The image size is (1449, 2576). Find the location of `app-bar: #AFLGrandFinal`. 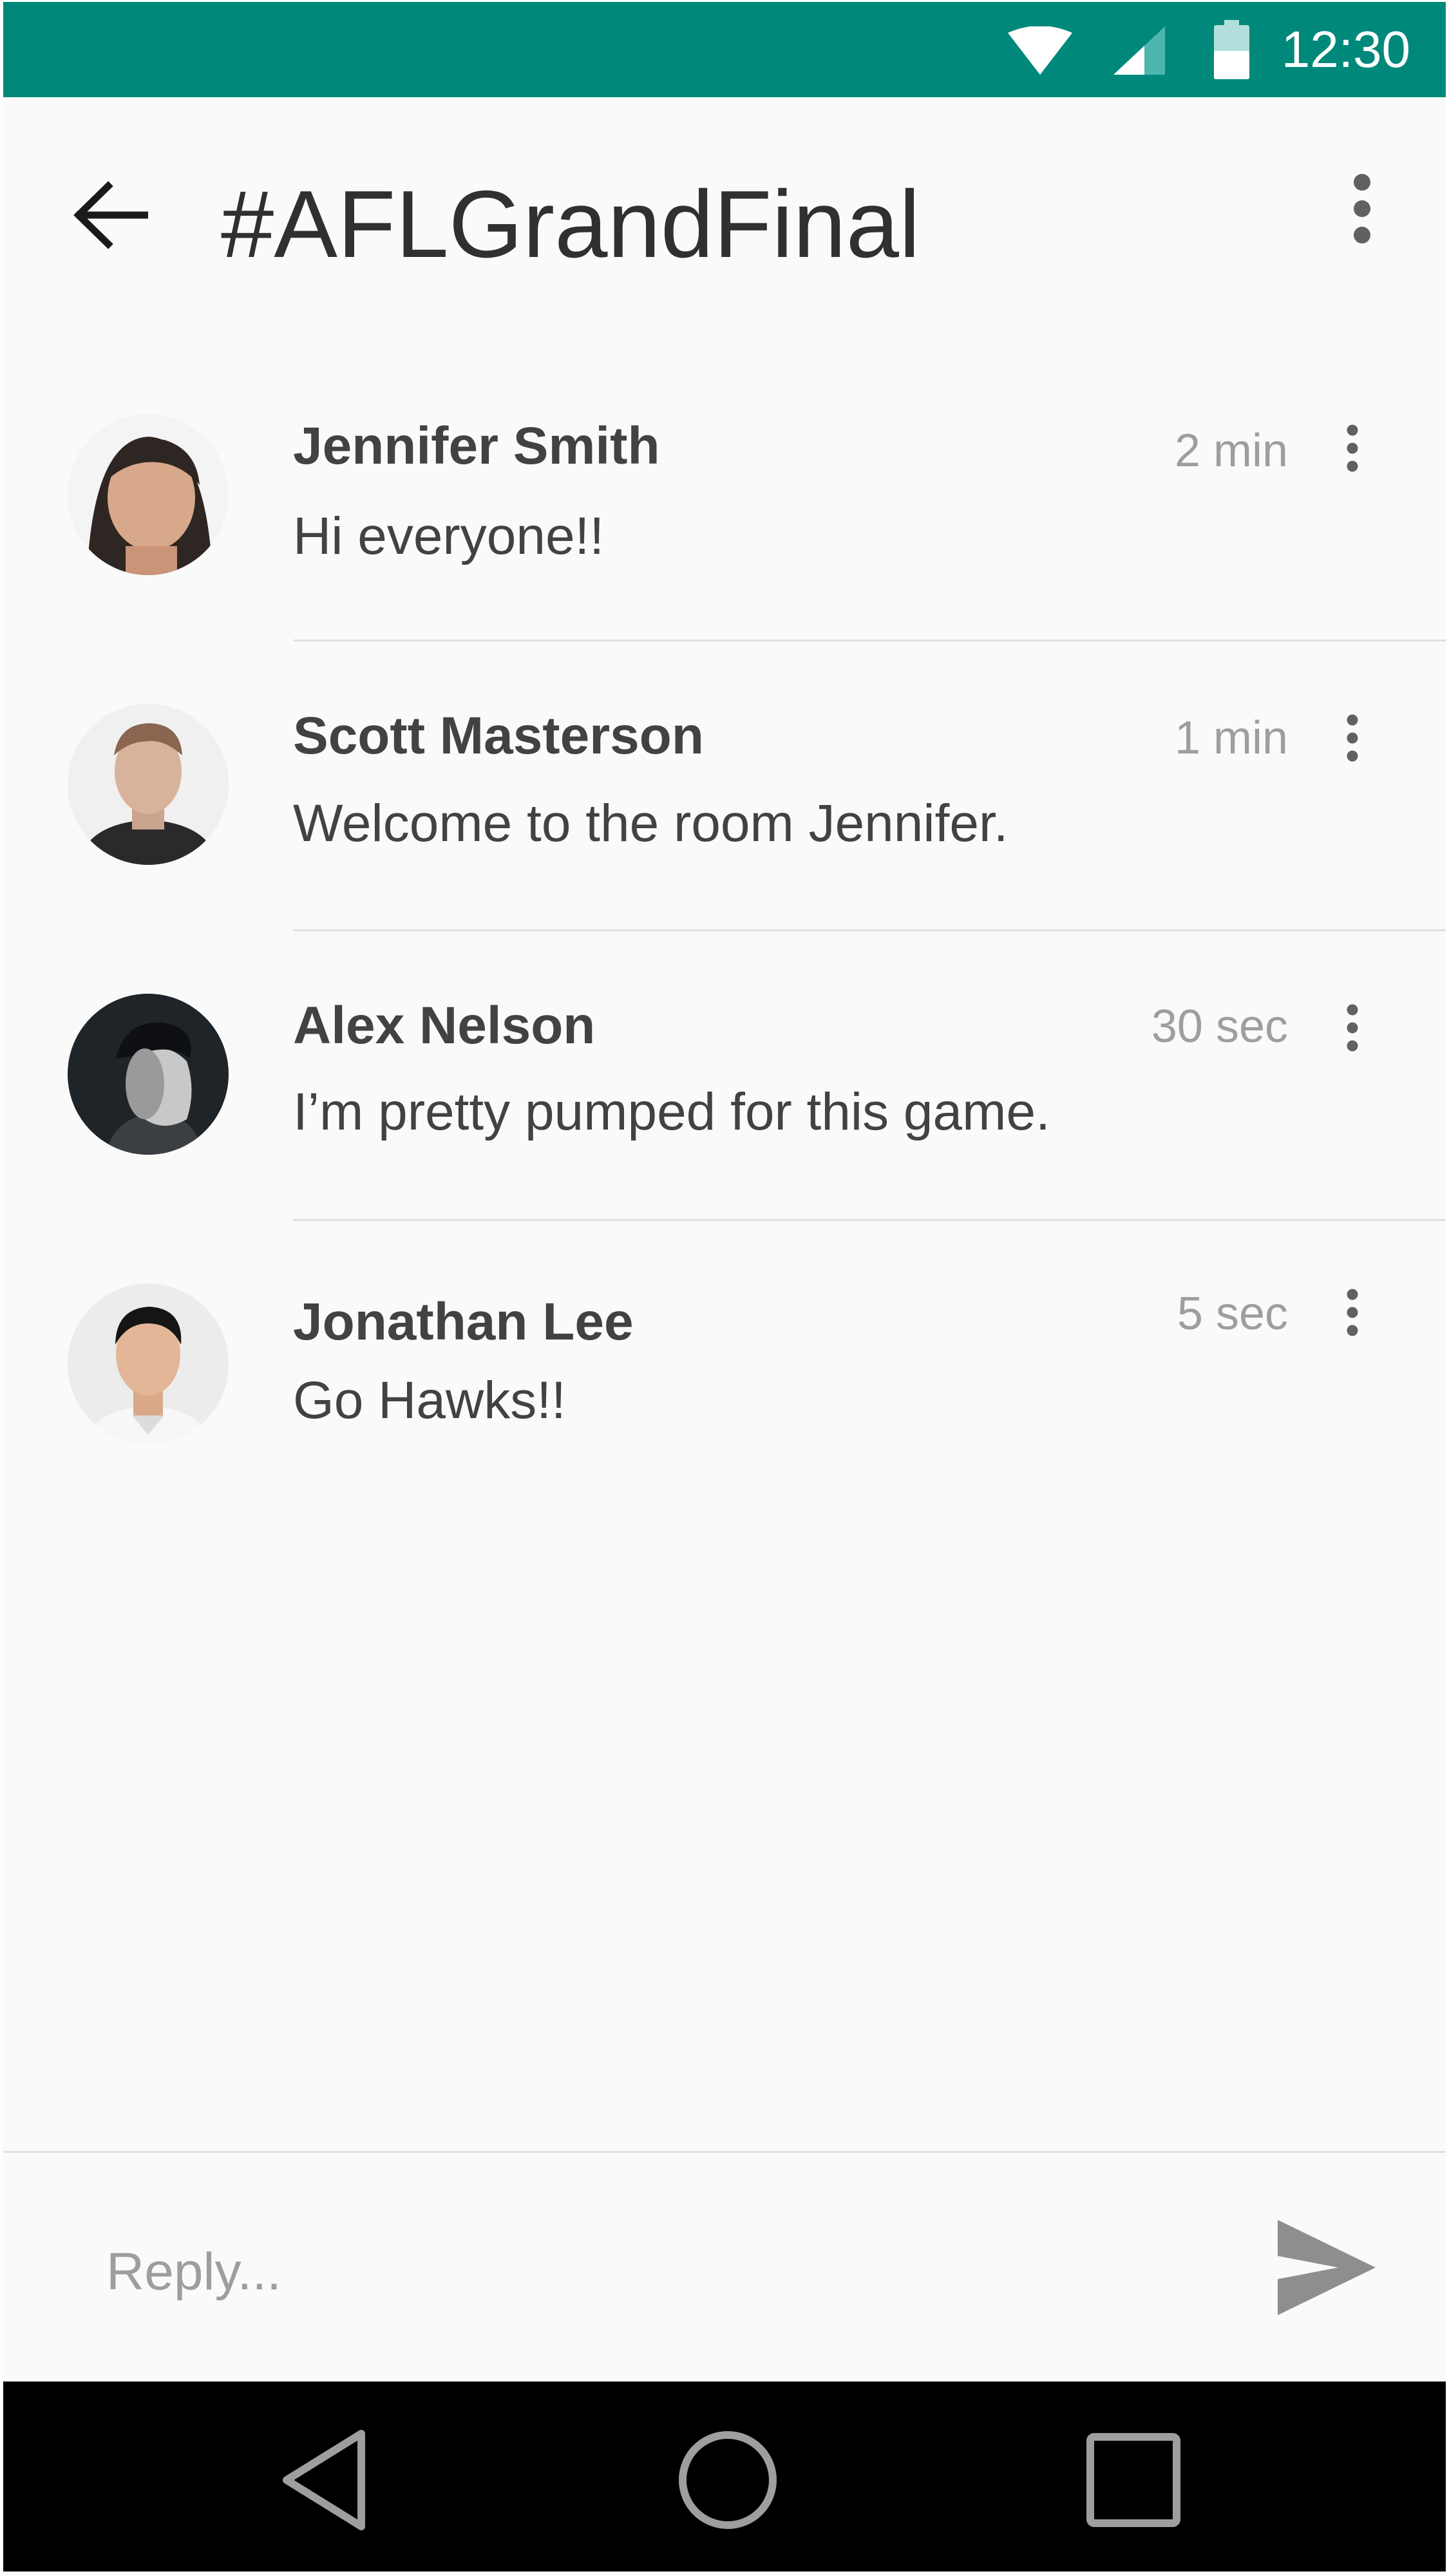

app-bar: #AFLGrandFinal is located at coordinates (724, 219).